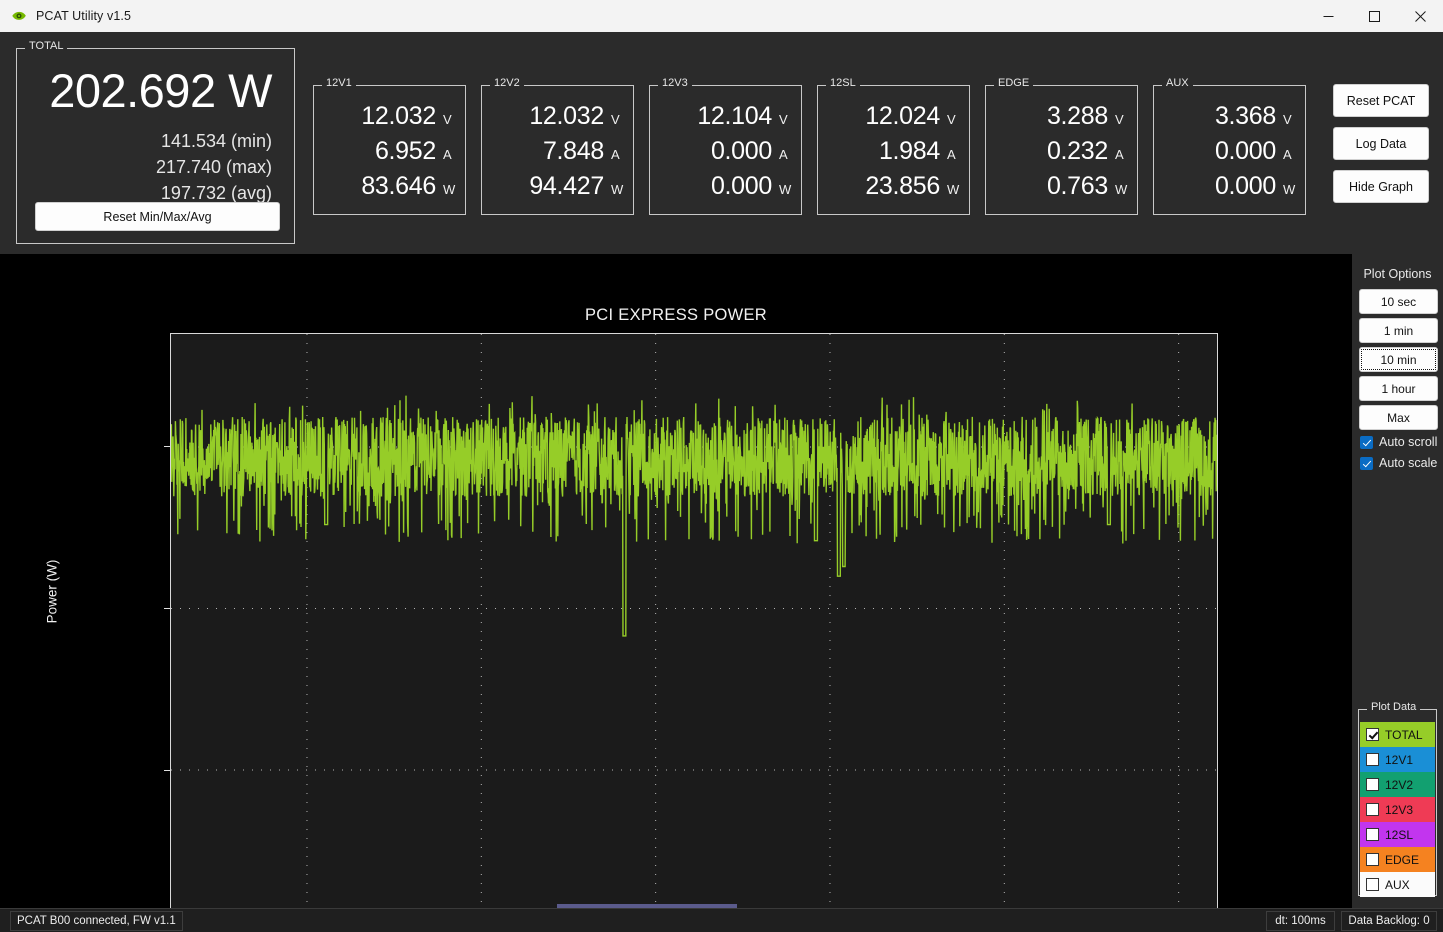 This screenshot has width=1443, height=932. What do you see at coordinates (1300, 921) in the screenshot?
I see `sample-interval-status: dt: 100ms` at bounding box center [1300, 921].